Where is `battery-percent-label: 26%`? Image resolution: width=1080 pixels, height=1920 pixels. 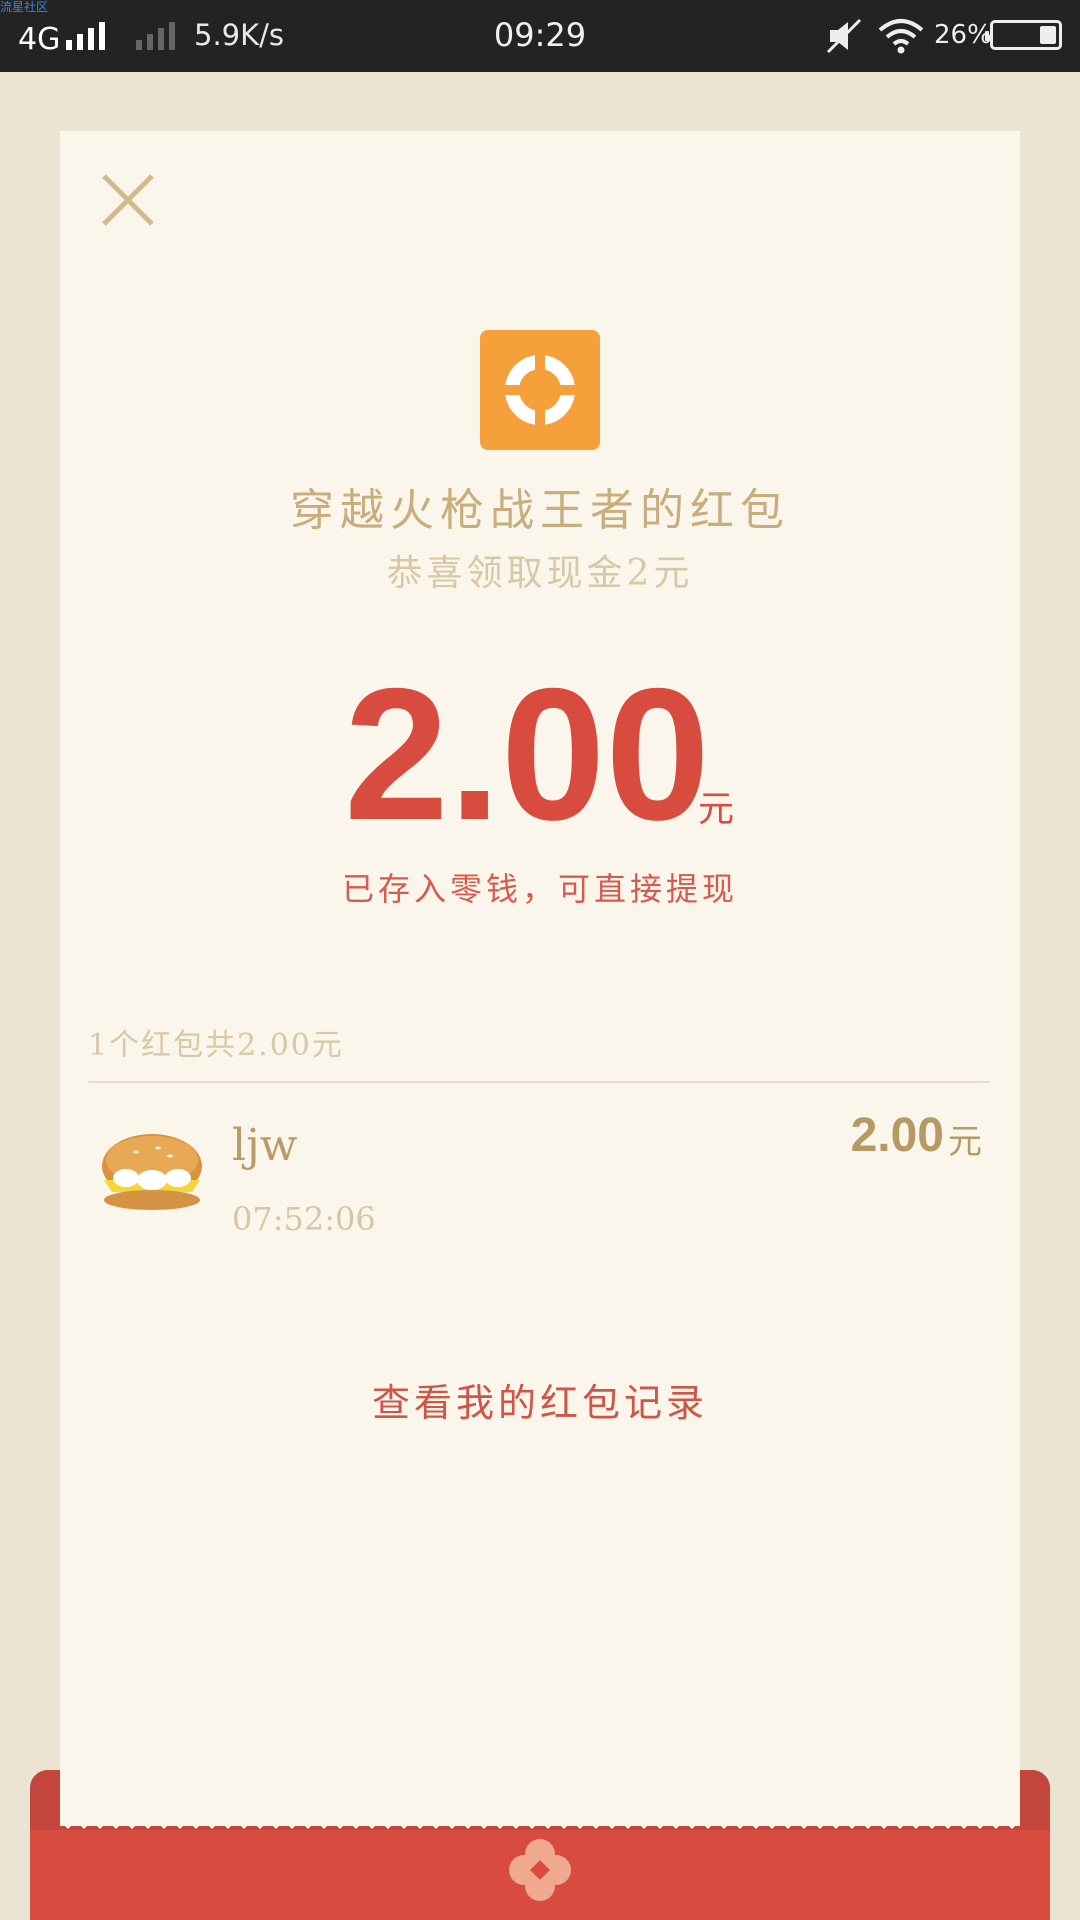 battery-percent-label: 26% is located at coordinates (963, 35).